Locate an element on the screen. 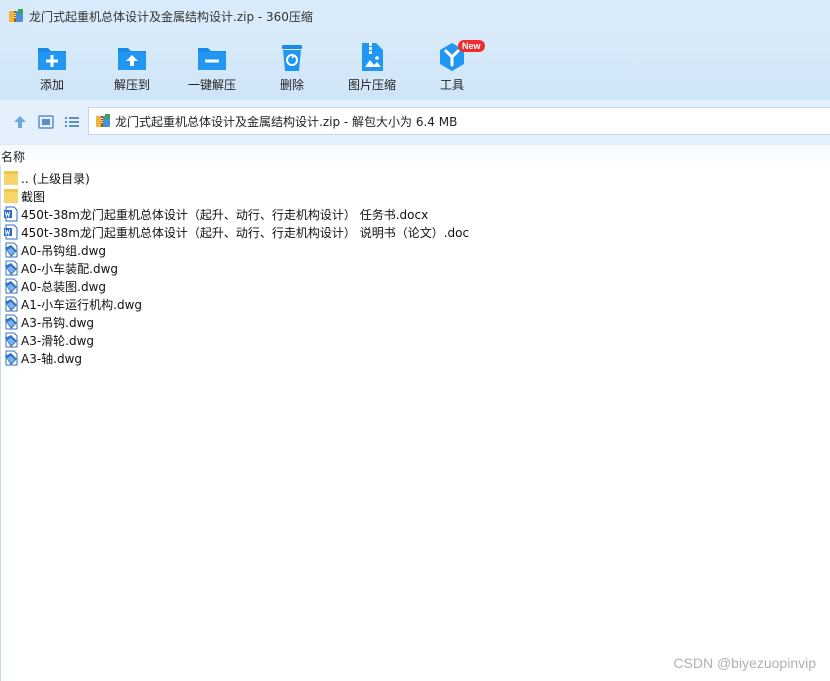 Image resolution: width=830 pixels, height=681 pixels. image-compress-icon is located at coordinates (372, 57).